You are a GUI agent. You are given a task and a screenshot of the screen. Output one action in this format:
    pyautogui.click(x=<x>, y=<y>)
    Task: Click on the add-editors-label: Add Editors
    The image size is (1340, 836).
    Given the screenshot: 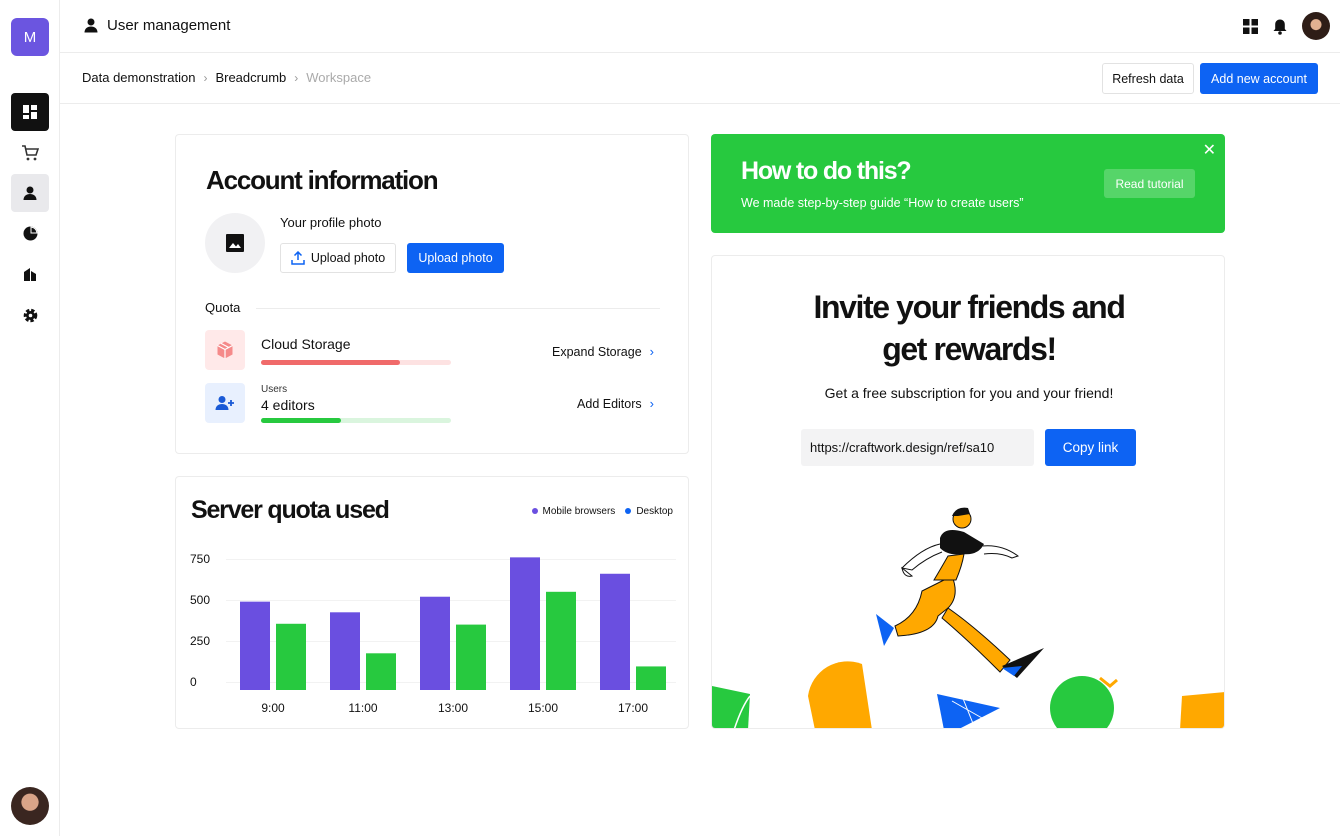 What is the action you would take?
    pyautogui.click(x=609, y=403)
    